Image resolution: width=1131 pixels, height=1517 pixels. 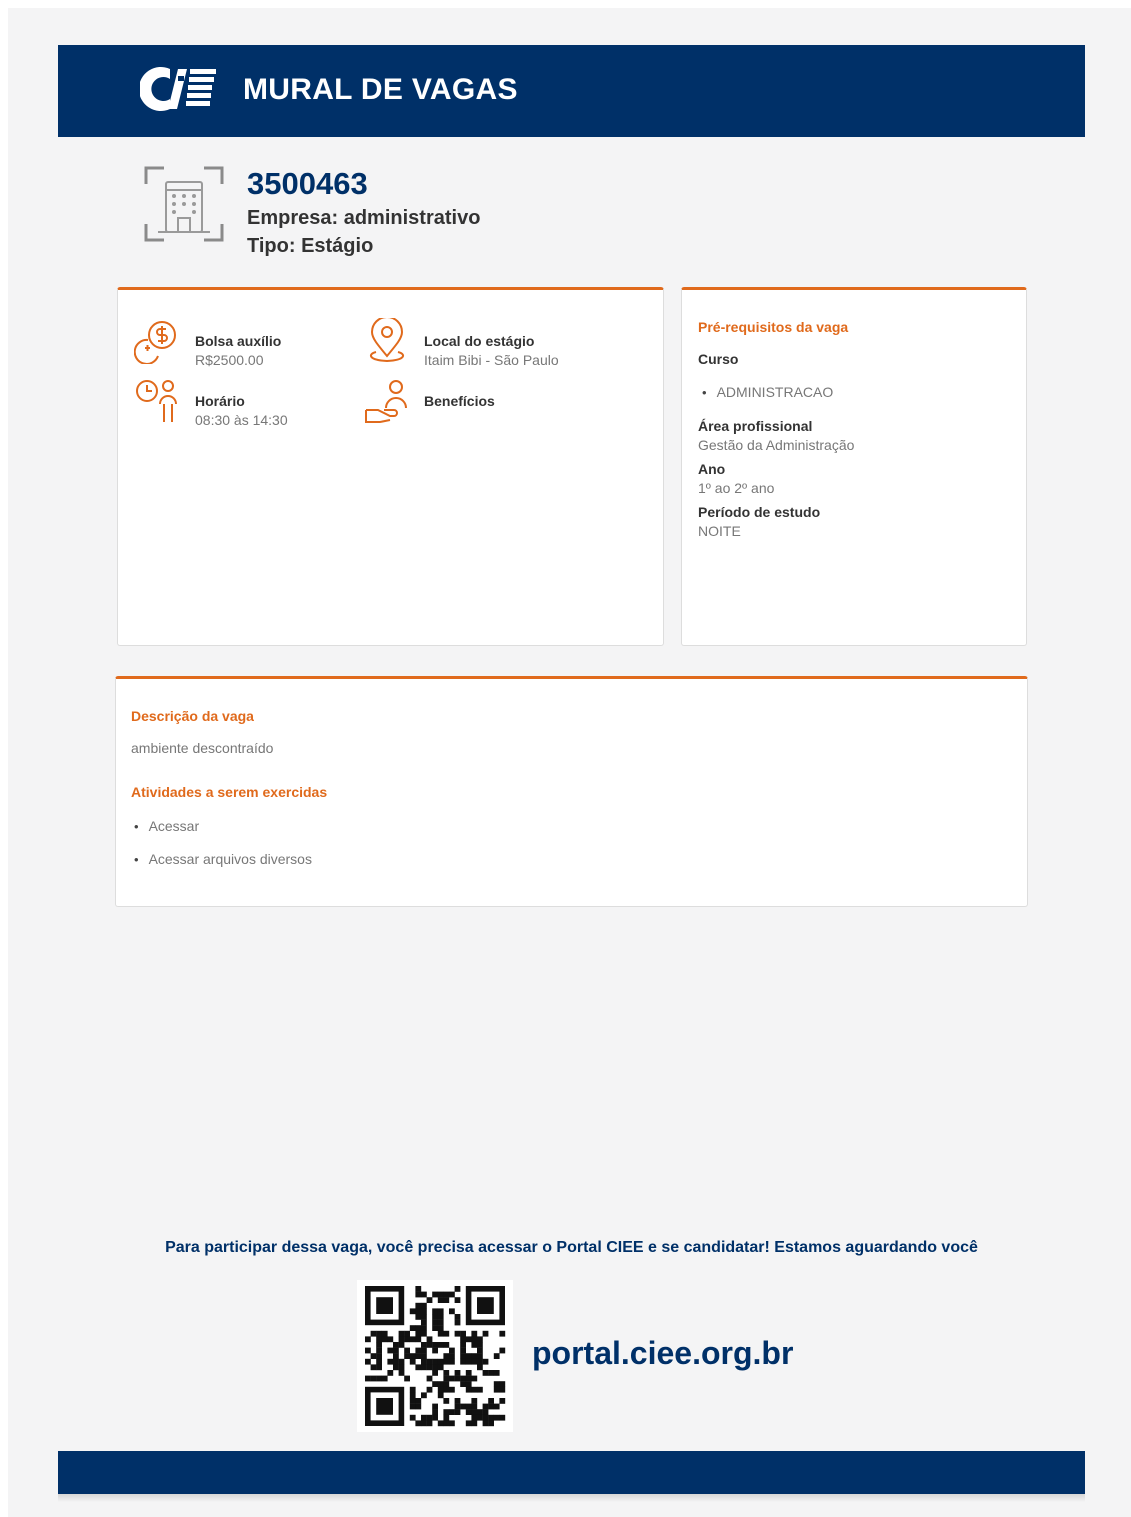 I want to click on area-label: Área profissional, so click(x=755, y=426).